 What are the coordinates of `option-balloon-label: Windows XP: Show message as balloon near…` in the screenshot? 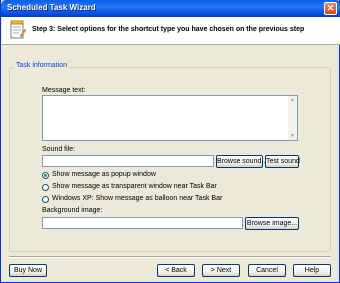 It's located at (137, 198).